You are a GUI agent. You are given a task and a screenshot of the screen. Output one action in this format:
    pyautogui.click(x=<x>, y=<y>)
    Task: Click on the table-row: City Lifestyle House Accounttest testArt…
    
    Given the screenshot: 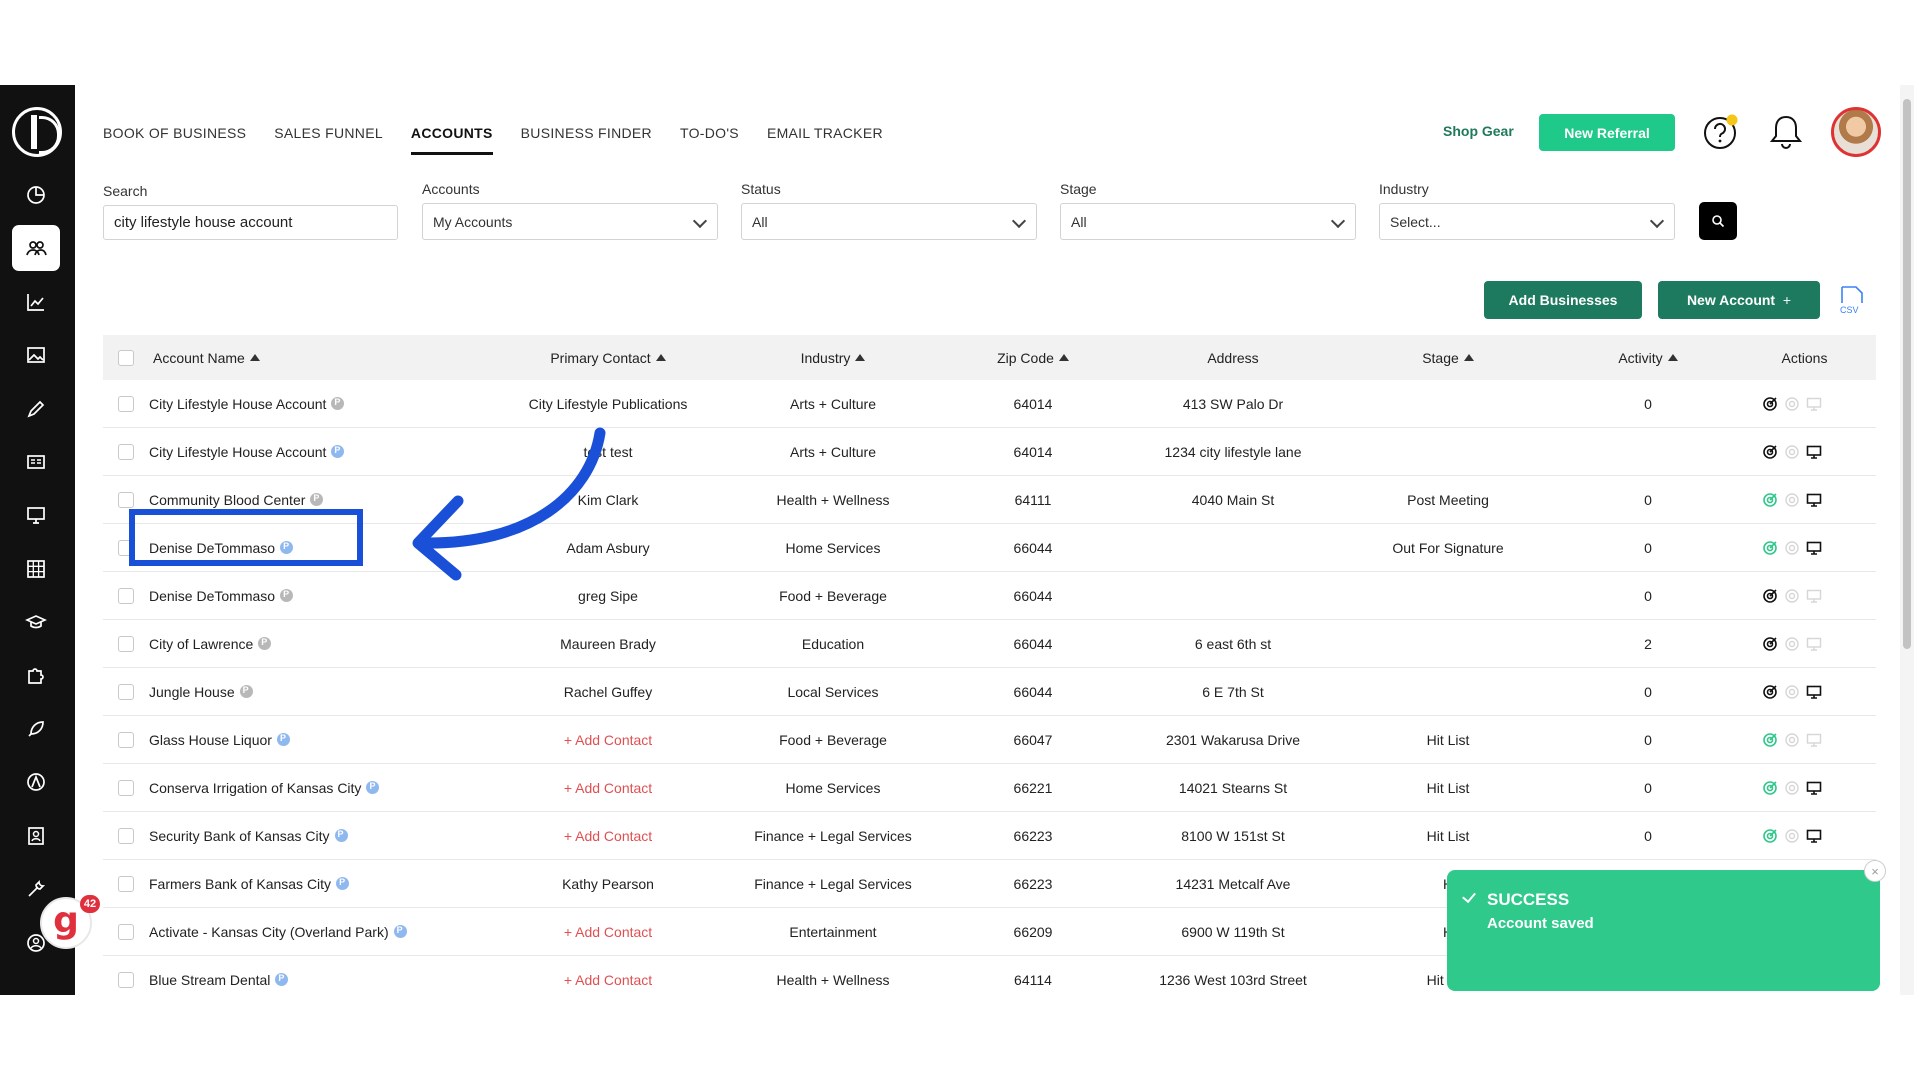 What is the action you would take?
    pyautogui.click(x=989, y=452)
    